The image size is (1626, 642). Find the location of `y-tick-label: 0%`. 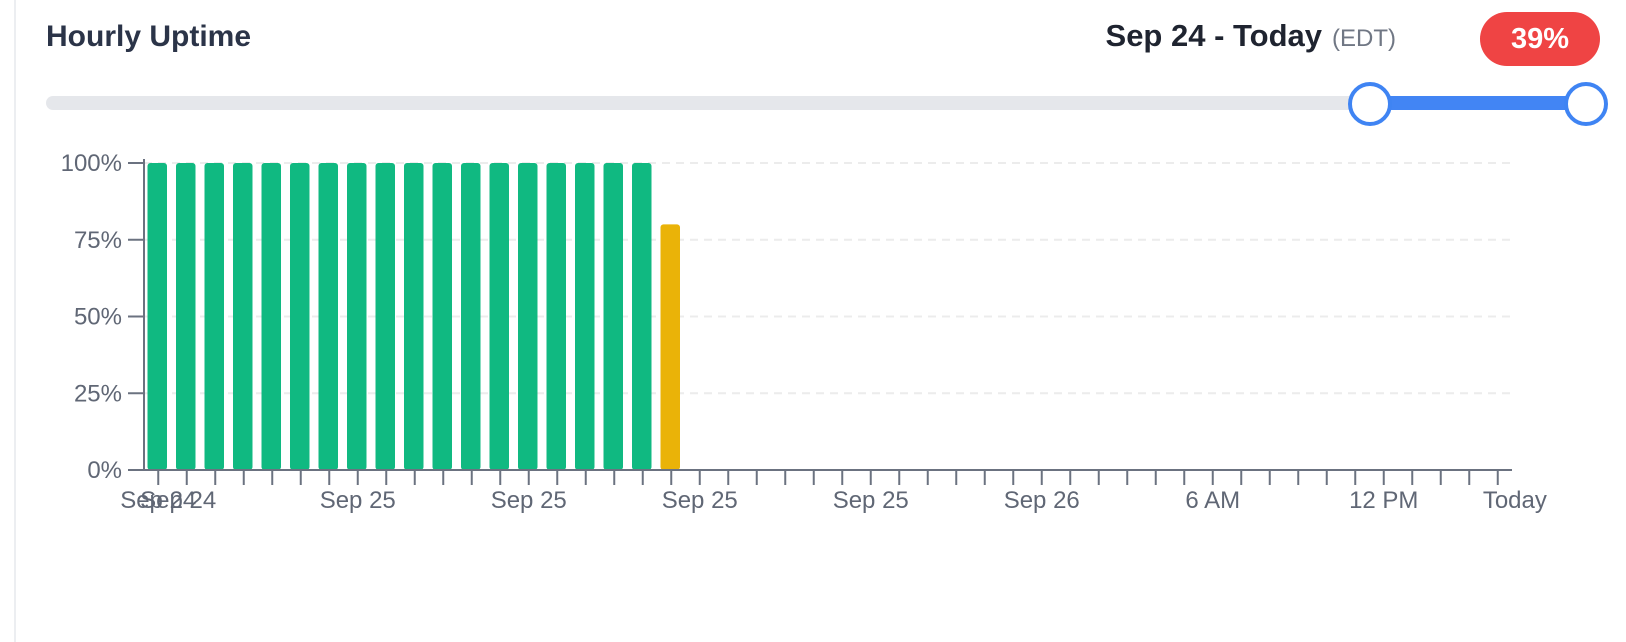

y-tick-label: 0% is located at coordinates (104, 470).